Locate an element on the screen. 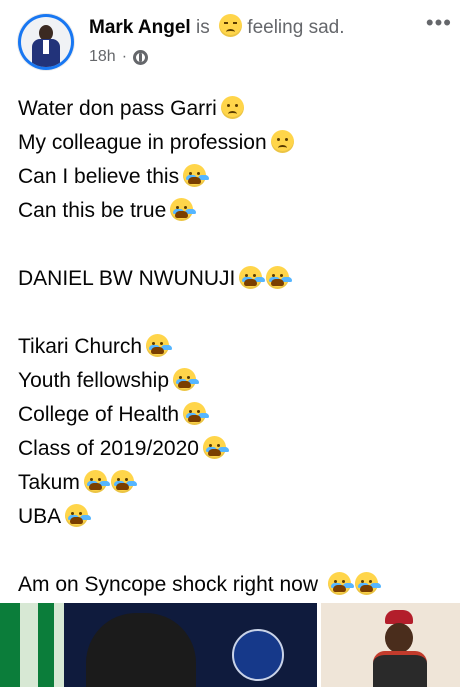 The image size is (460, 687). post-line-text: My colleague in profession is located at coordinates (142, 142).